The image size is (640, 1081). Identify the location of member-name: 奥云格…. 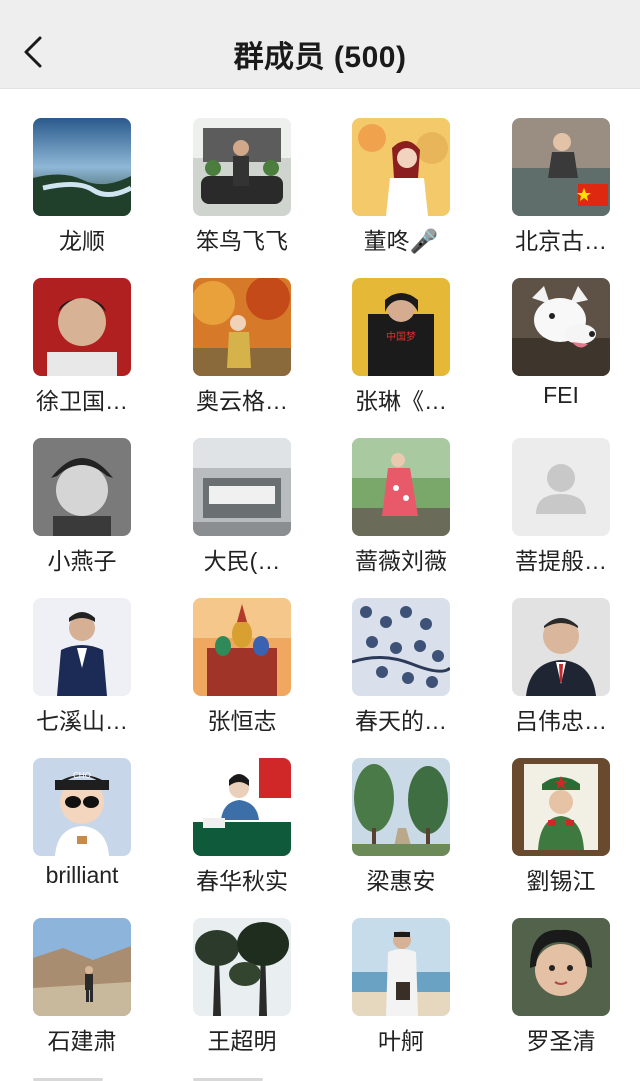
(242, 401).